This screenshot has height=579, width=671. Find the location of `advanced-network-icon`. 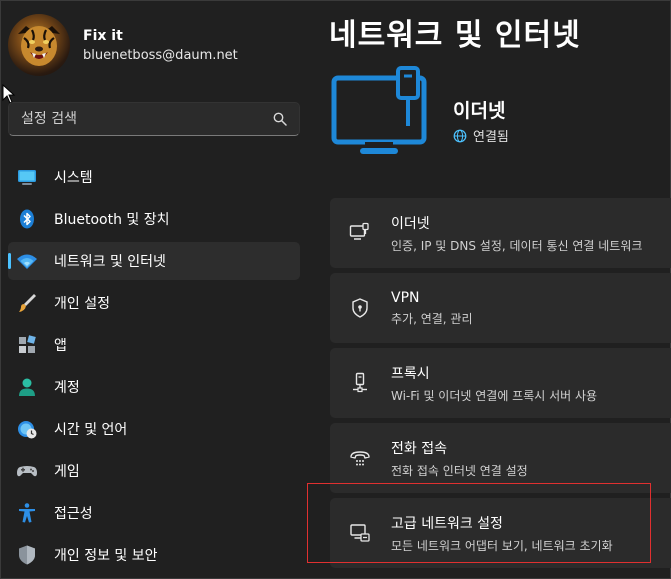

advanced-network-icon is located at coordinates (360, 533).